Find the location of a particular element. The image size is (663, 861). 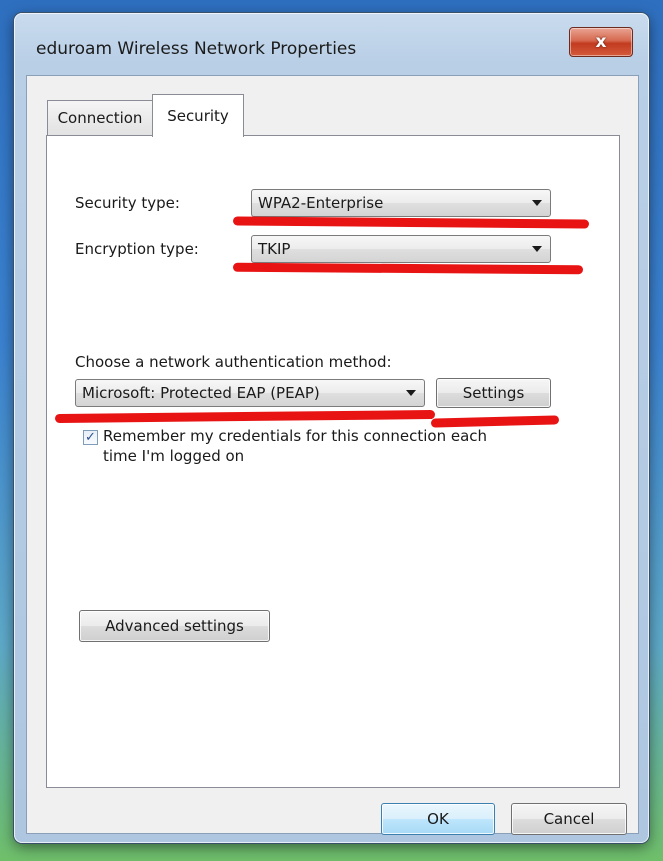

security-type-dropdown: WPA2-Enterprise is located at coordinates (401, 203).